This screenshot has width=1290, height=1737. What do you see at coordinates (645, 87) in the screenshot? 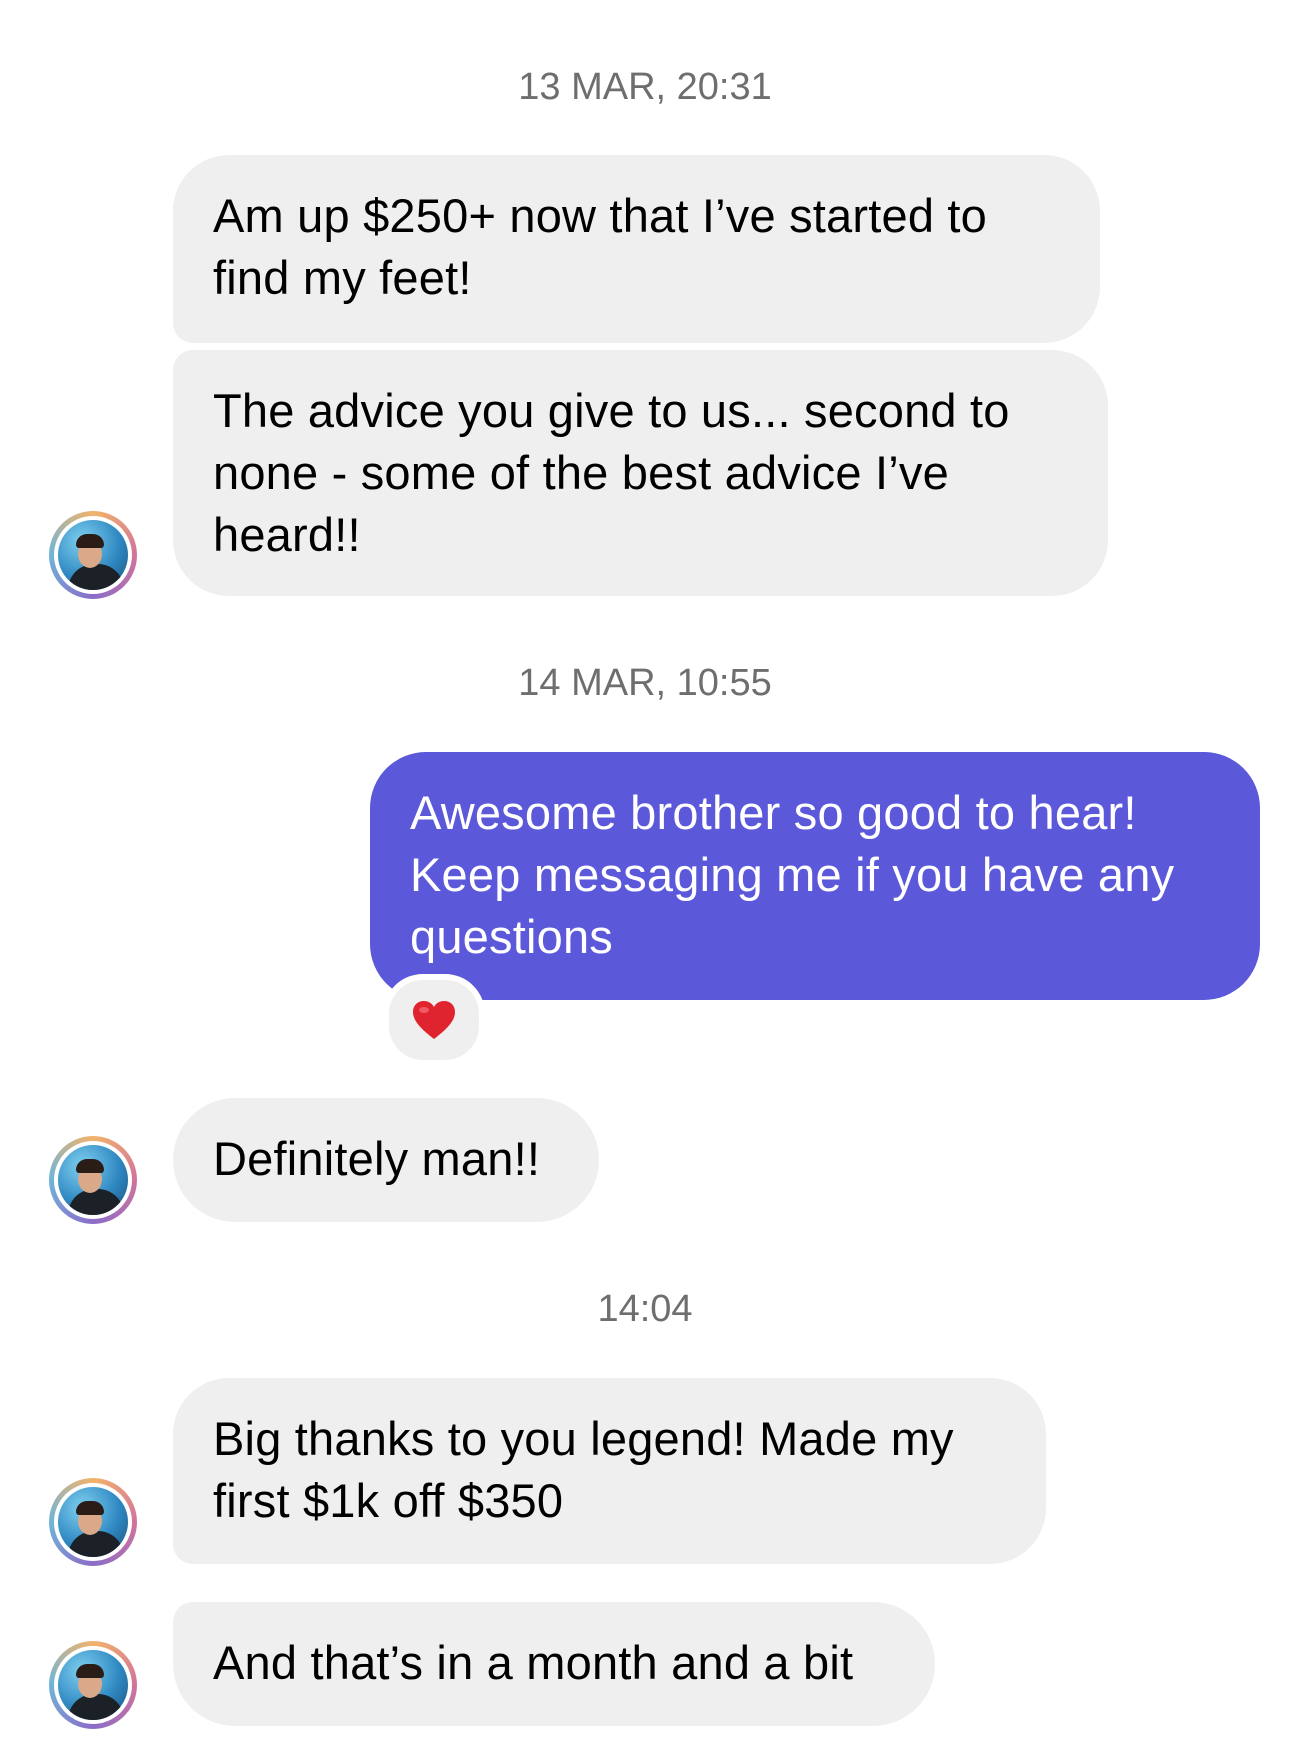
I see `timestamp: 13 MAR, 20:31` at bounding box center [645, 87].